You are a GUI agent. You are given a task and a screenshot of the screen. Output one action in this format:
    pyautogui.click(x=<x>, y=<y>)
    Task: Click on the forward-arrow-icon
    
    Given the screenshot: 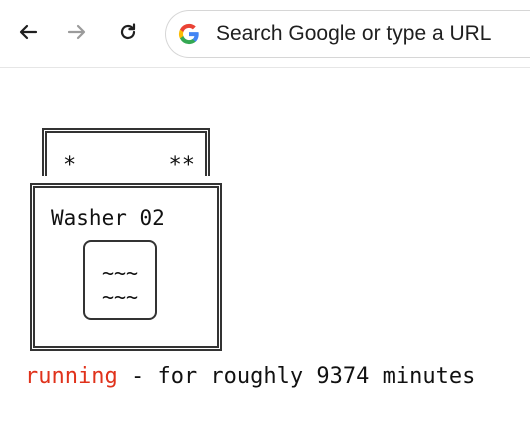 What is the action you would take?
    pyautogui.click(x=76, y=32)
    